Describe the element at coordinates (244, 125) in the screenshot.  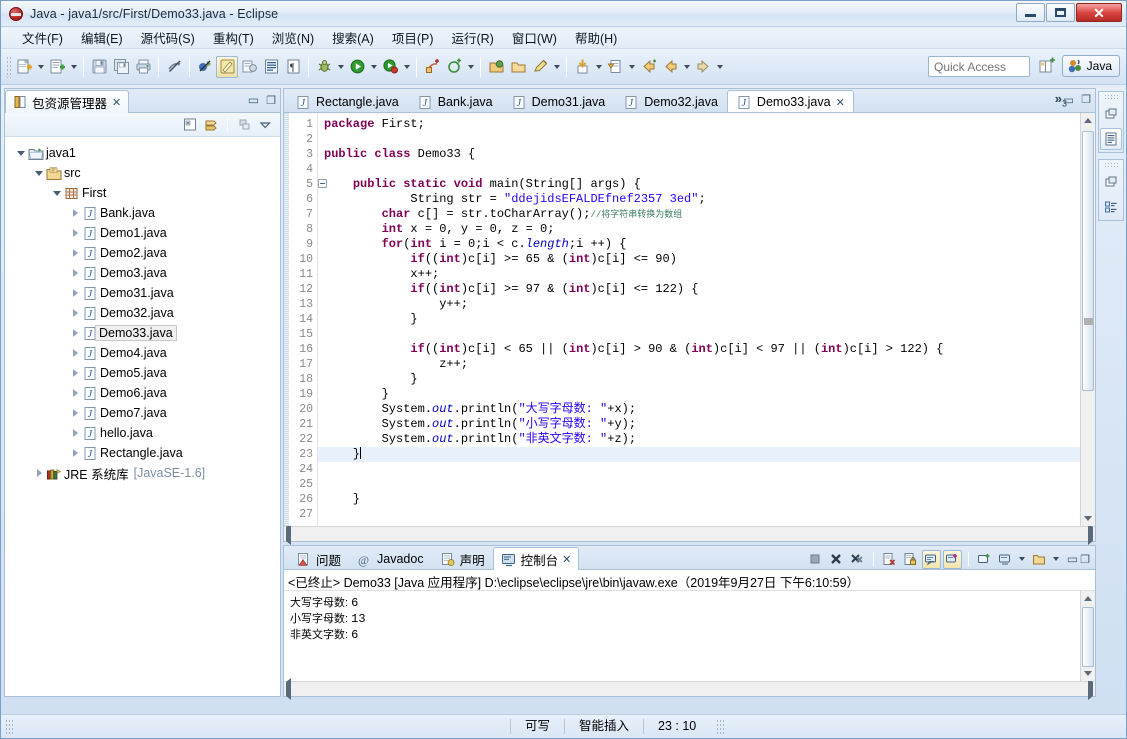
I see `view-menu-filter-icon` at that location.